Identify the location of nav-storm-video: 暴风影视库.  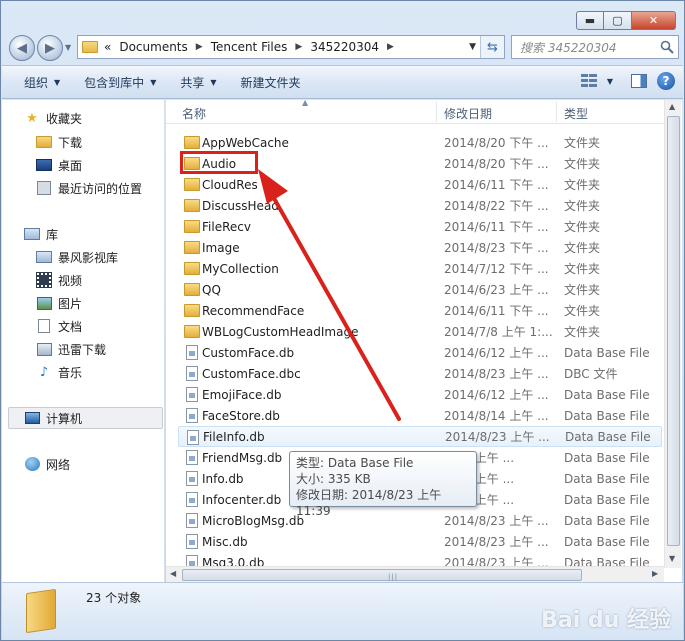
(77, 257).